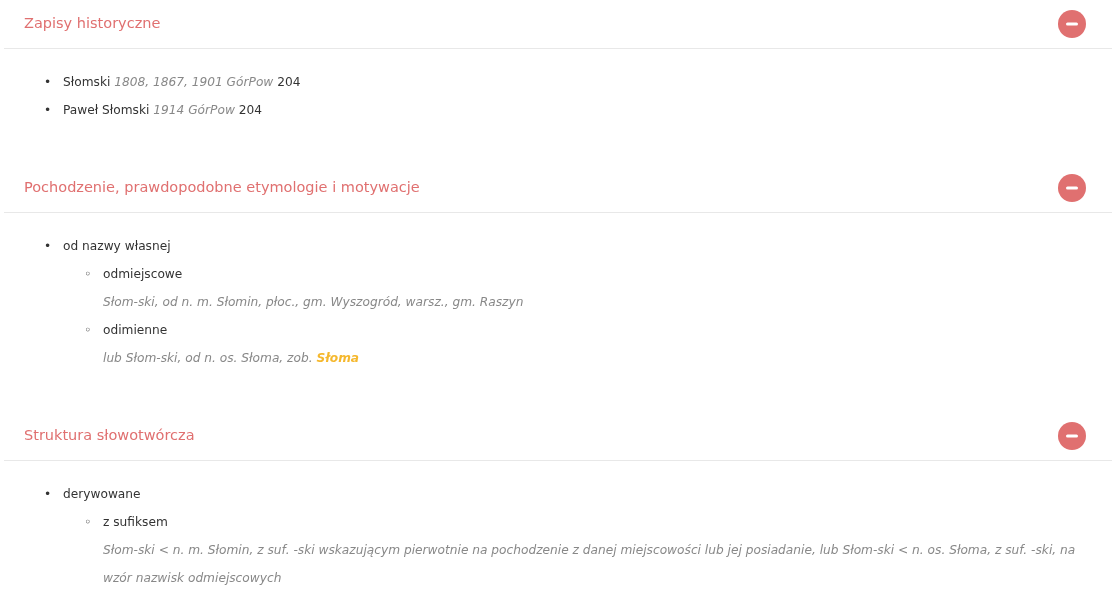 The height and width of the screenshot is (615, 1112). Describe the element at coordinates (590, 564) in the screenshot. I see `description-text: Słom-ski < n. m. Słomin, z suf. -ski wskazującym pierwotnie na pochodzenie z danej miejscowości lub jej posiadanie, lub Słom-ski < n. os. Słoma, z suf. -ski, na wzór nazwisk odmiejscowych` at that location.